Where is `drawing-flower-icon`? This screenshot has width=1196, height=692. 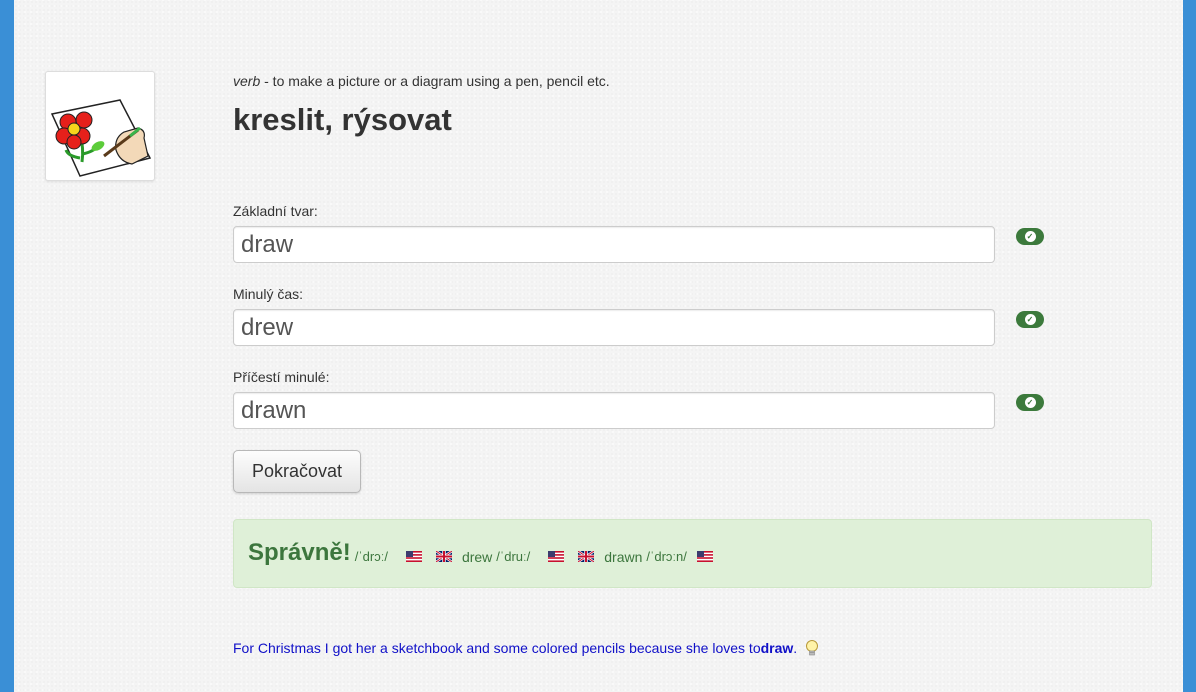 drawing-flower-icon is located at coordinates (101, 138).